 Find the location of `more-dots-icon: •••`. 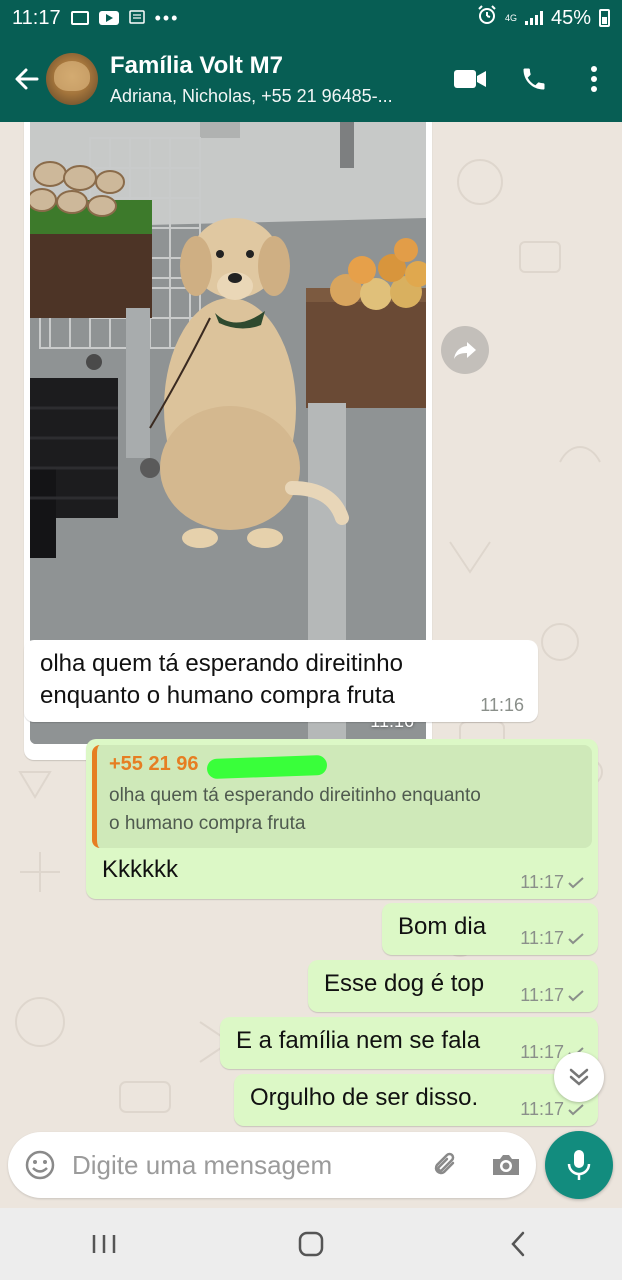

more-dots-icon: ••• is located at coordinates (167, 17).